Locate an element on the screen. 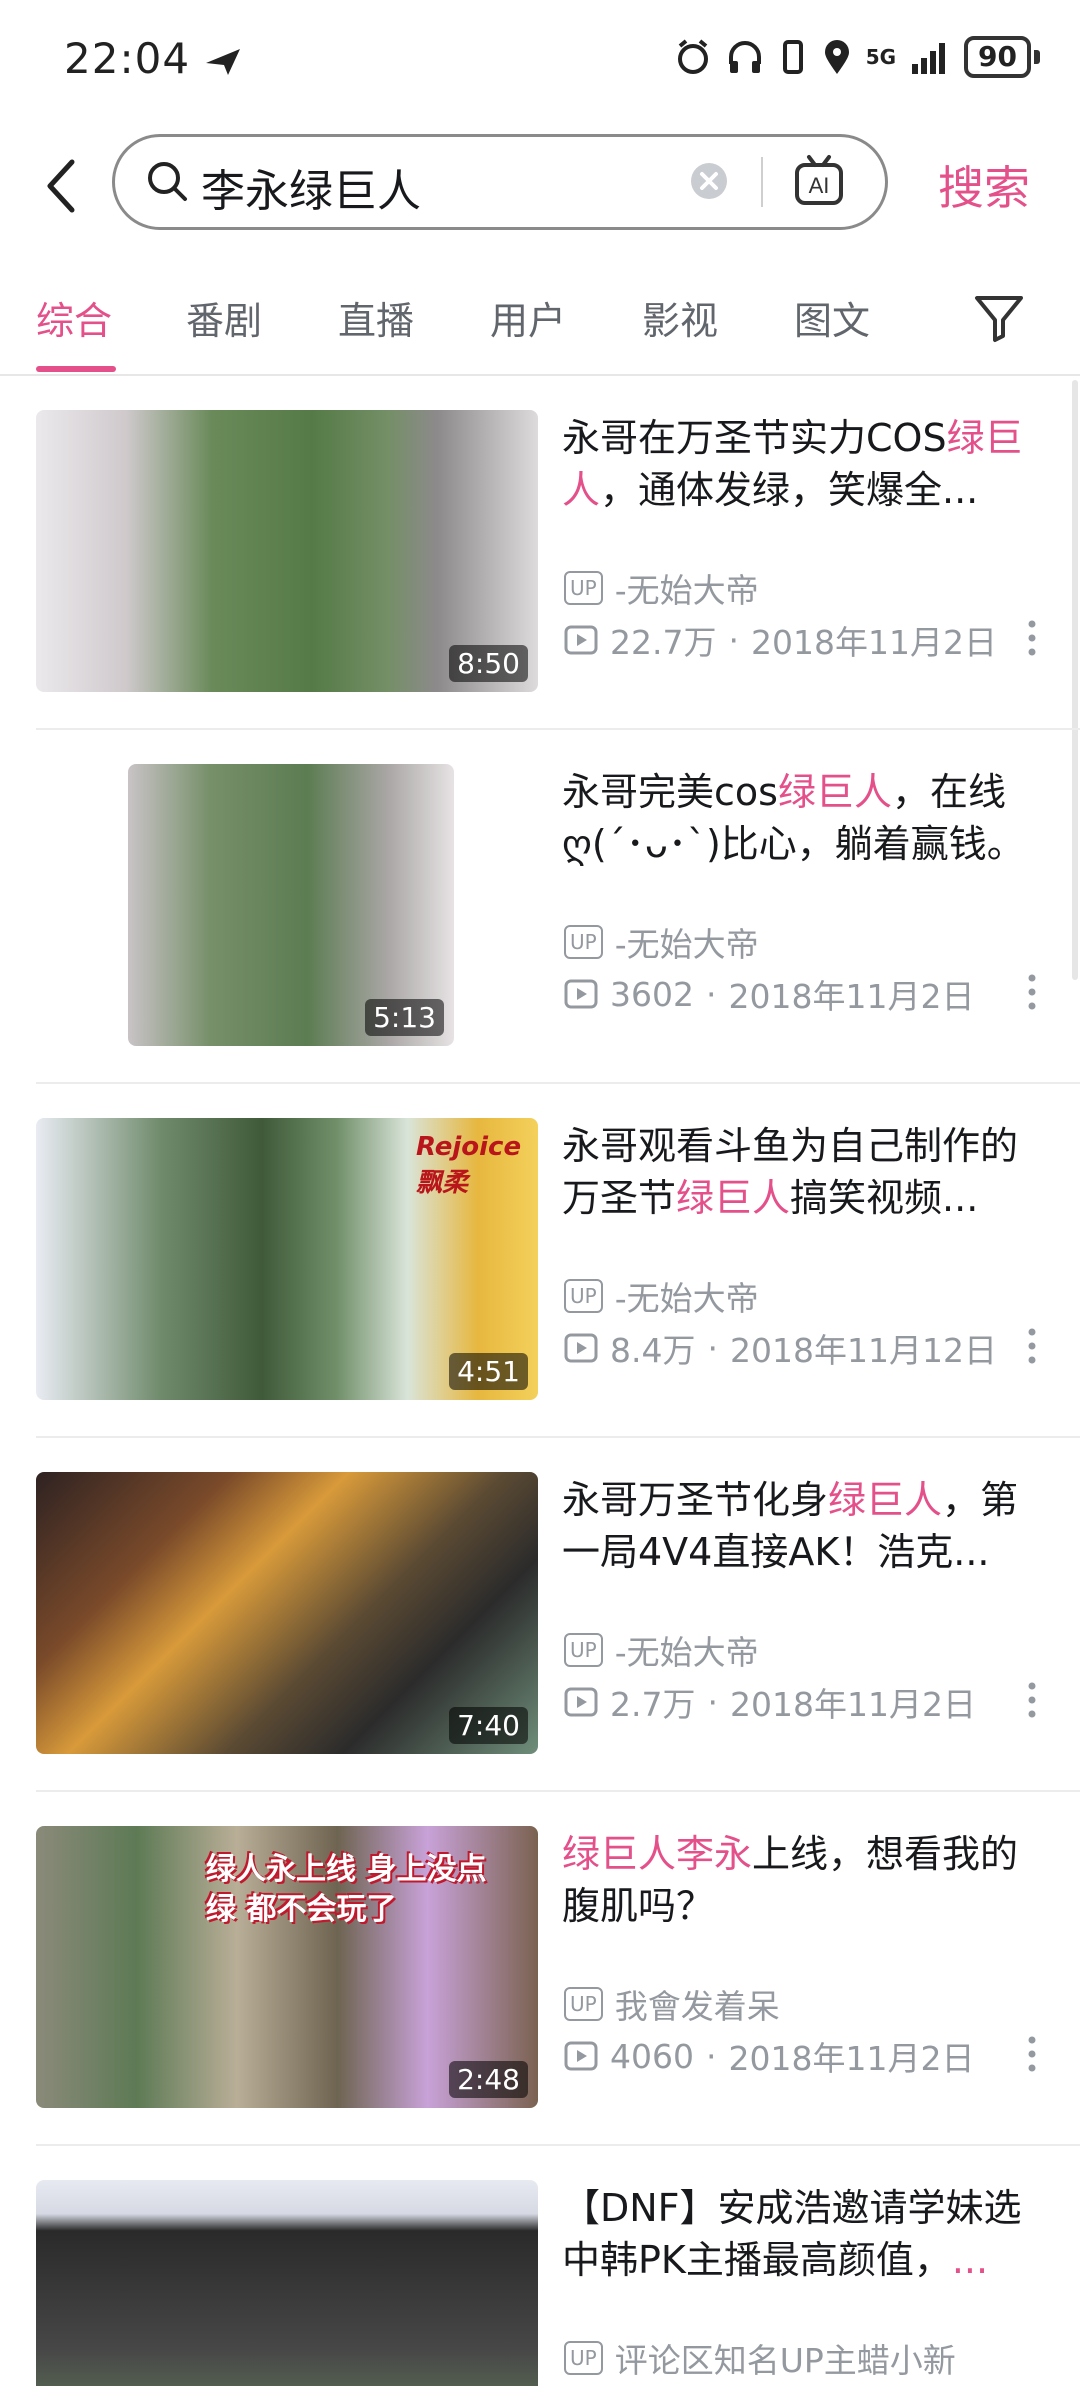 The image size is (1080, 2386). video-thumbnail: 8:50 is located at coordinates (287, 551).